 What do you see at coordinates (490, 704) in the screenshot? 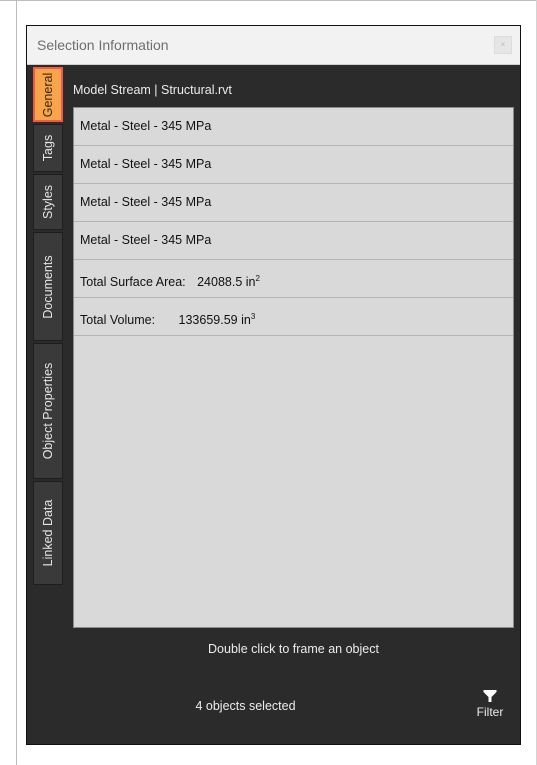
I see `filter-button: Filter` at bounding box center [490, 704].